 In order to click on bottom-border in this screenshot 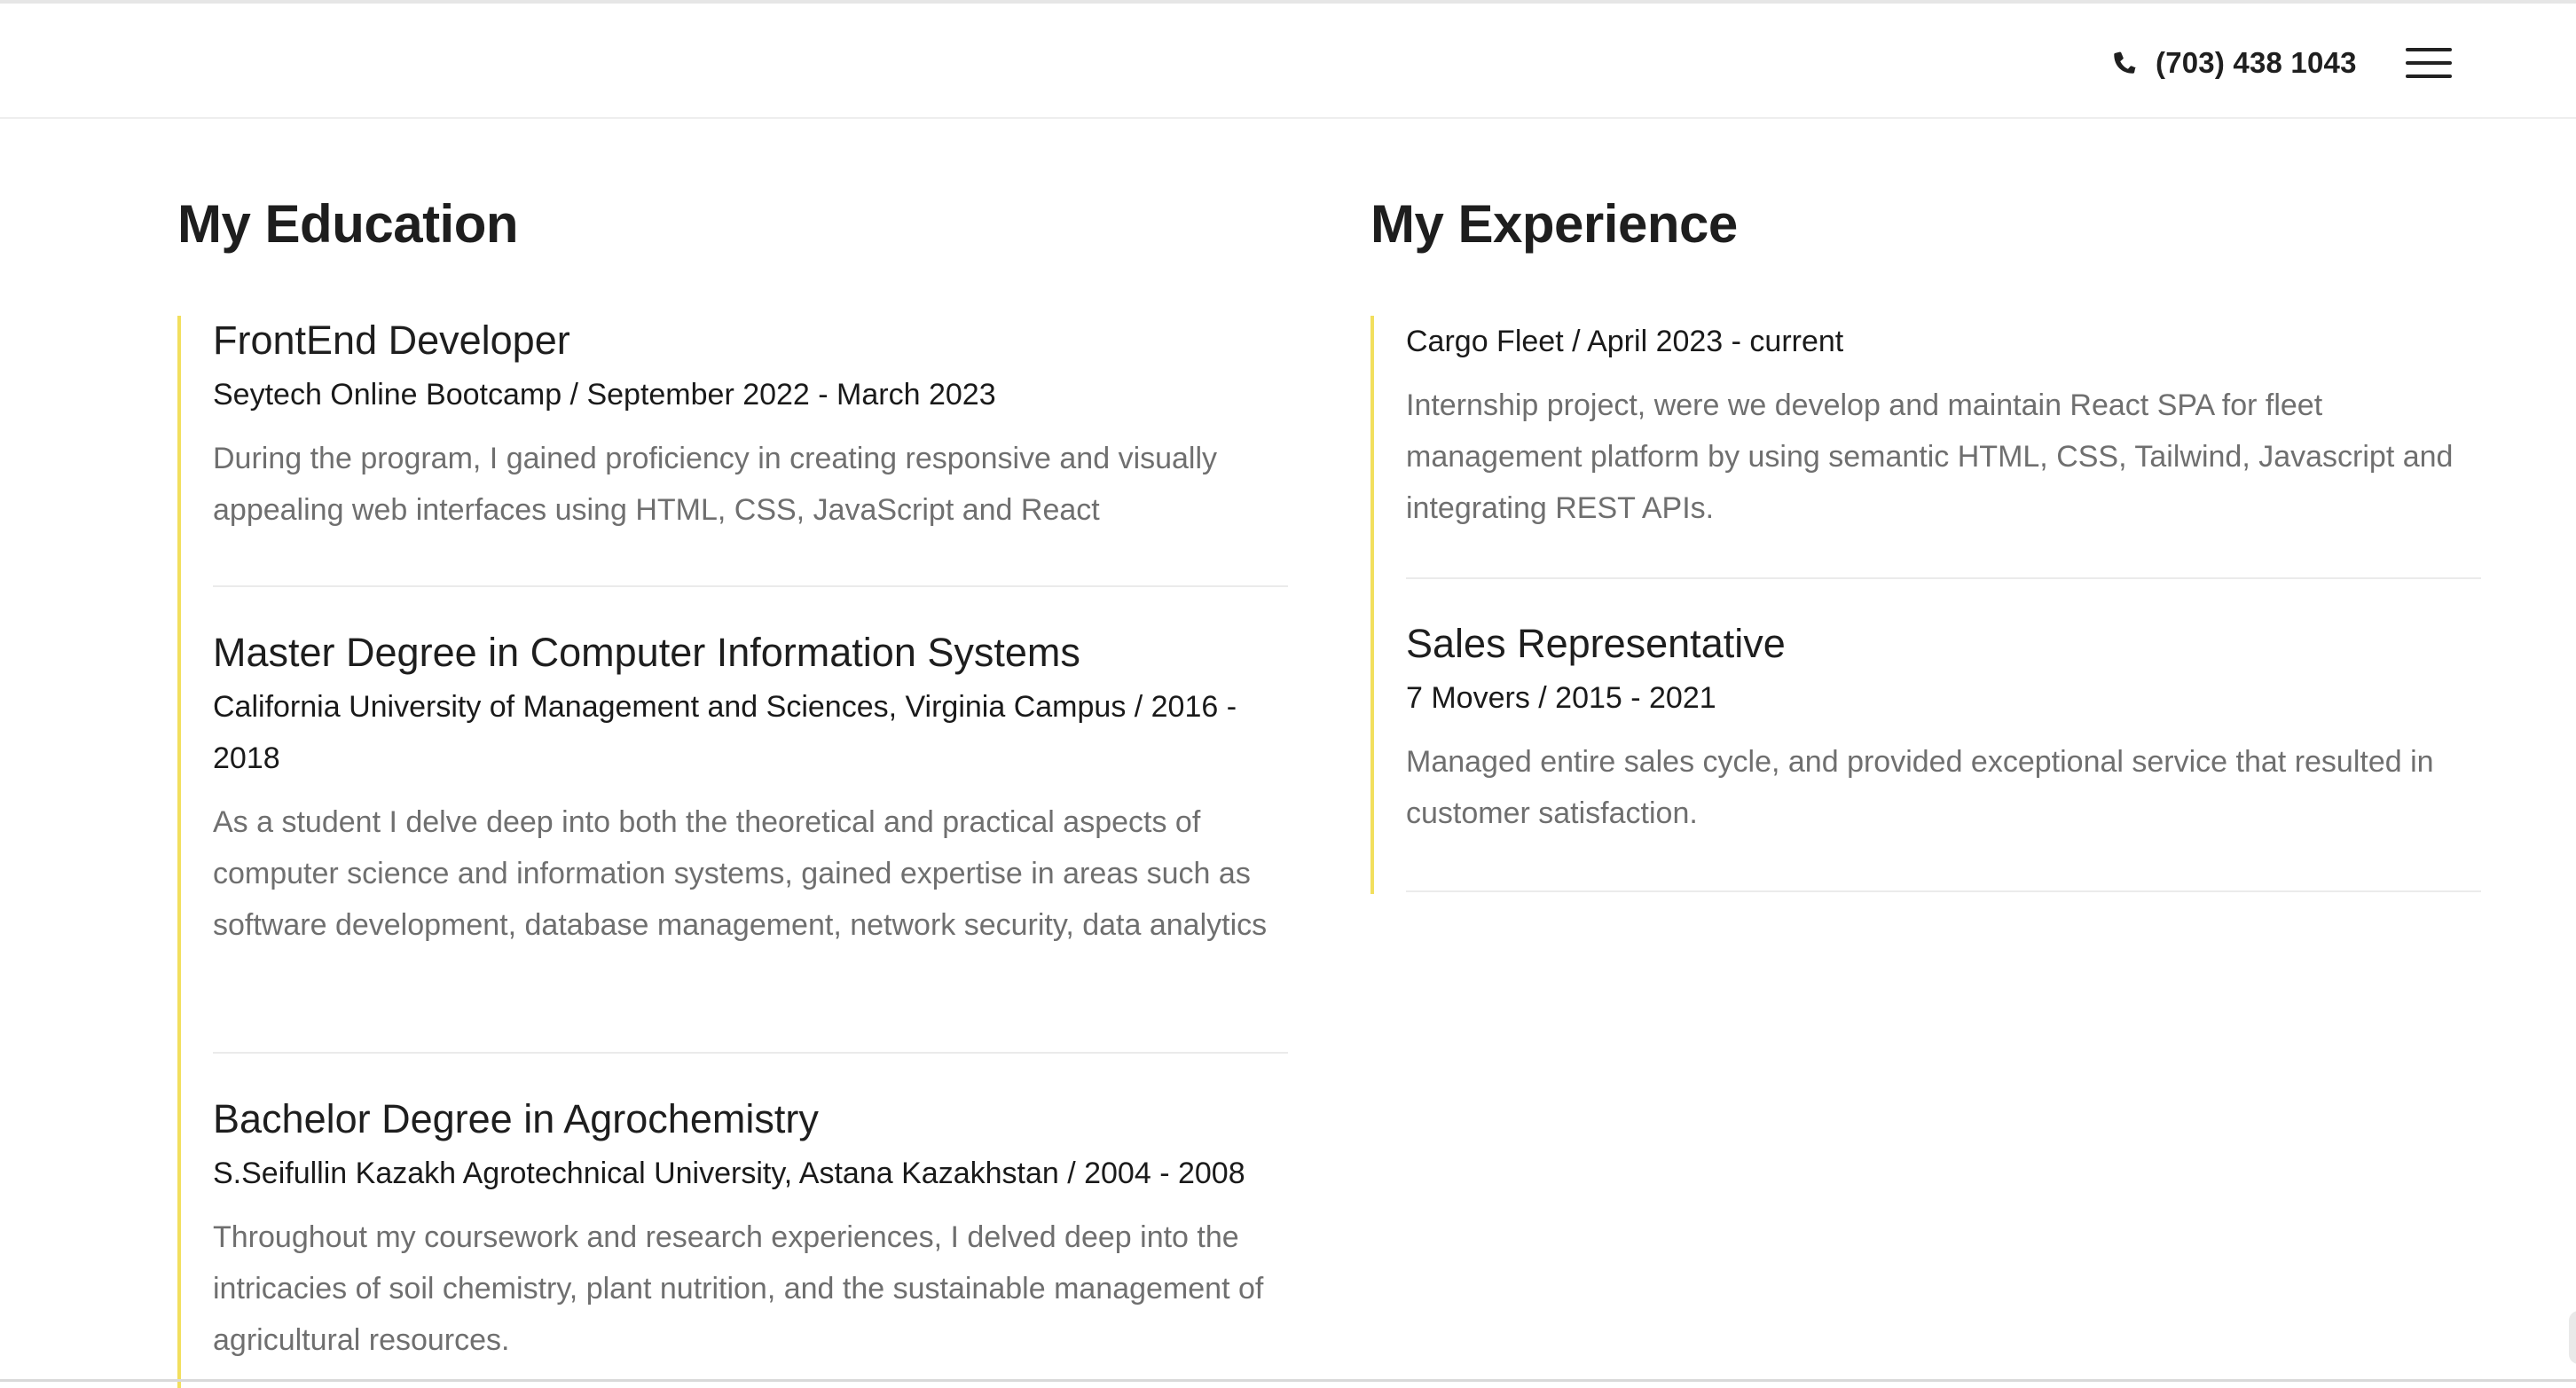, I will do `click(1288, 1380)`.